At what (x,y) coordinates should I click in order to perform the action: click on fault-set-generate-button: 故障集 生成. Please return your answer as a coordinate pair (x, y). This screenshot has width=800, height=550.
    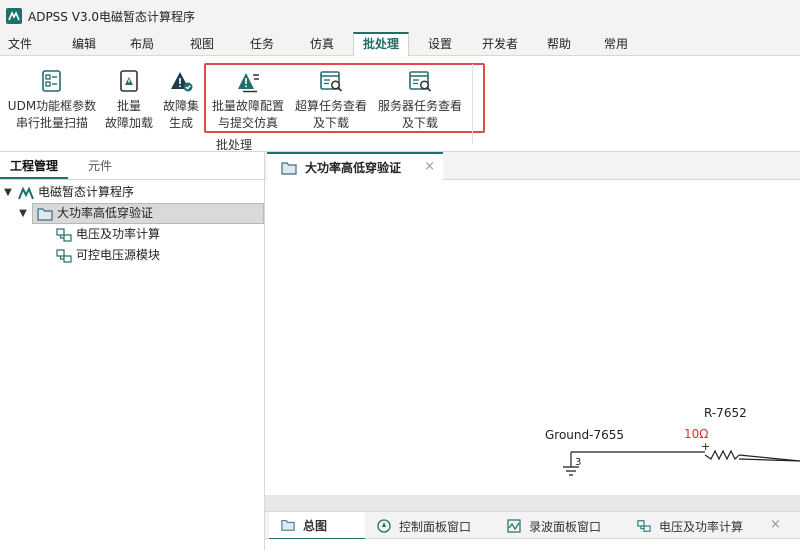
    Looking at the image, I should click on (181, 100).